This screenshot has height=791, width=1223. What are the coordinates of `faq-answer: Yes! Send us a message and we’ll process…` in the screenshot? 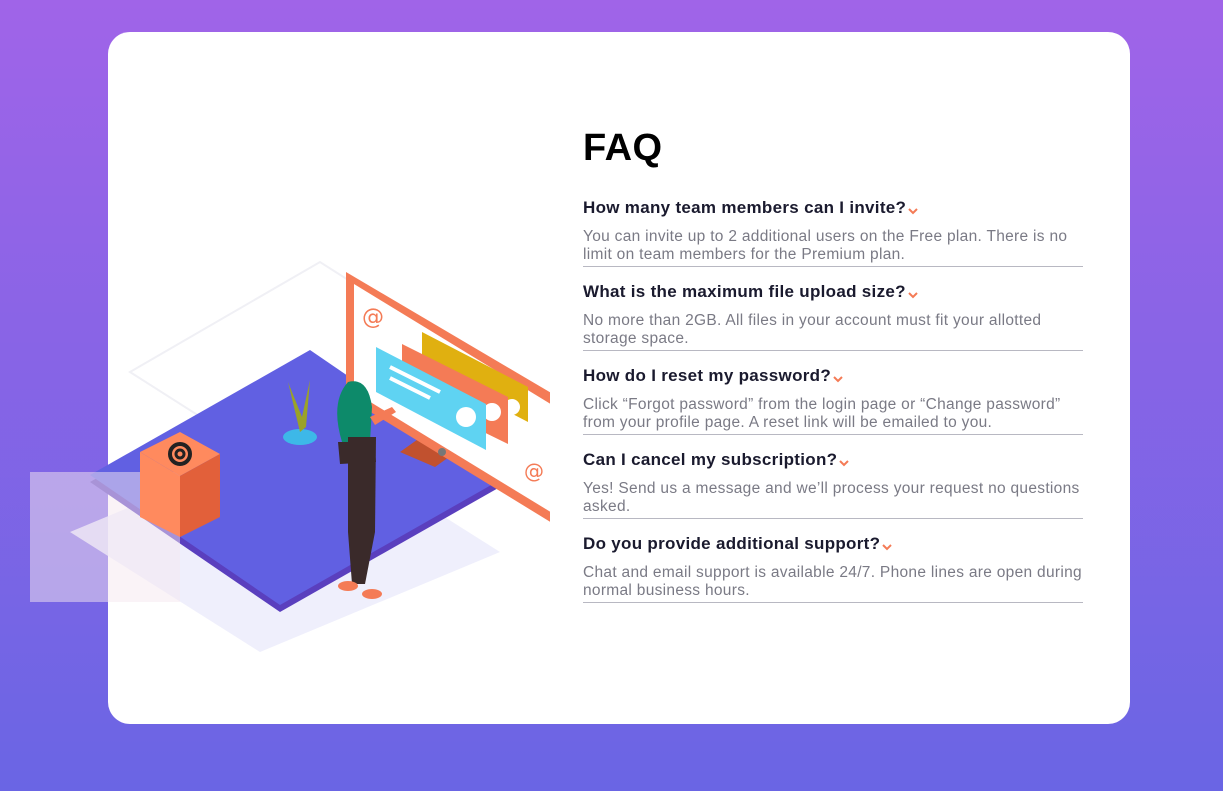 It's located at (831, 497).